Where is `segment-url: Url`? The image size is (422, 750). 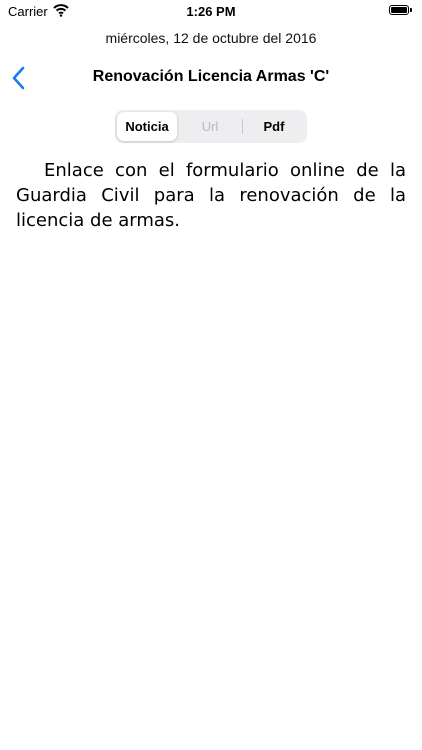
segment-url: Url is located at coordinates (210, 126).